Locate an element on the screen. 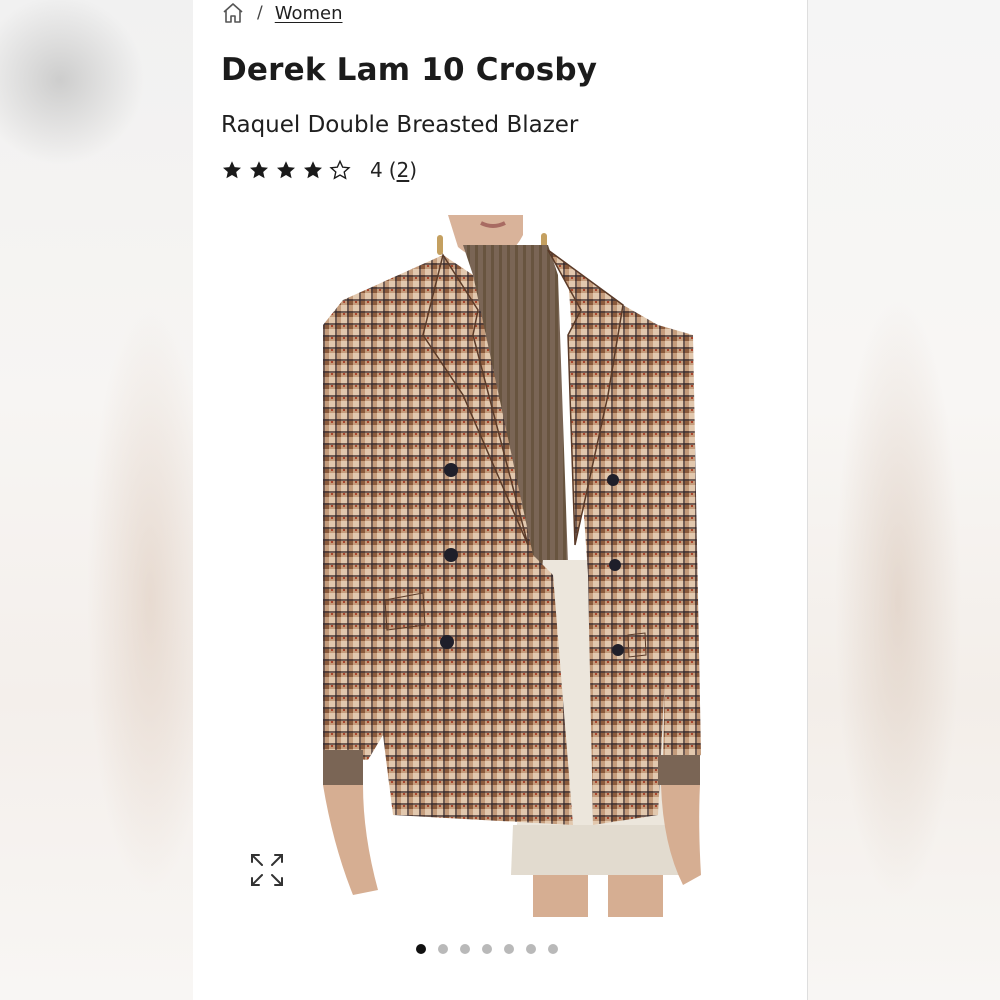 This screenshot has width=1000, height=1000. rating: 4 (2) is located at coordinates (319, 170).